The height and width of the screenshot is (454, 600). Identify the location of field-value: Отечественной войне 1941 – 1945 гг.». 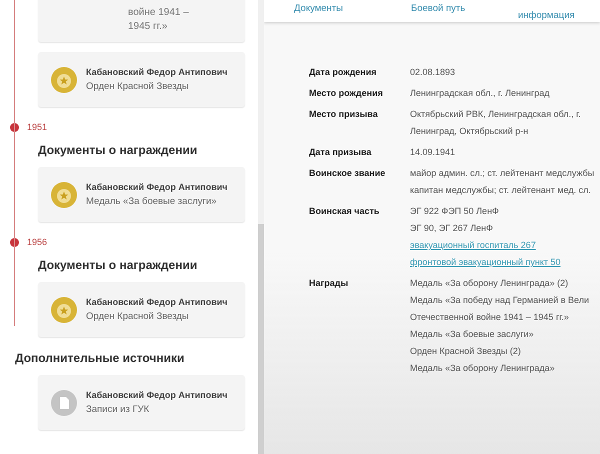
(490, 317).